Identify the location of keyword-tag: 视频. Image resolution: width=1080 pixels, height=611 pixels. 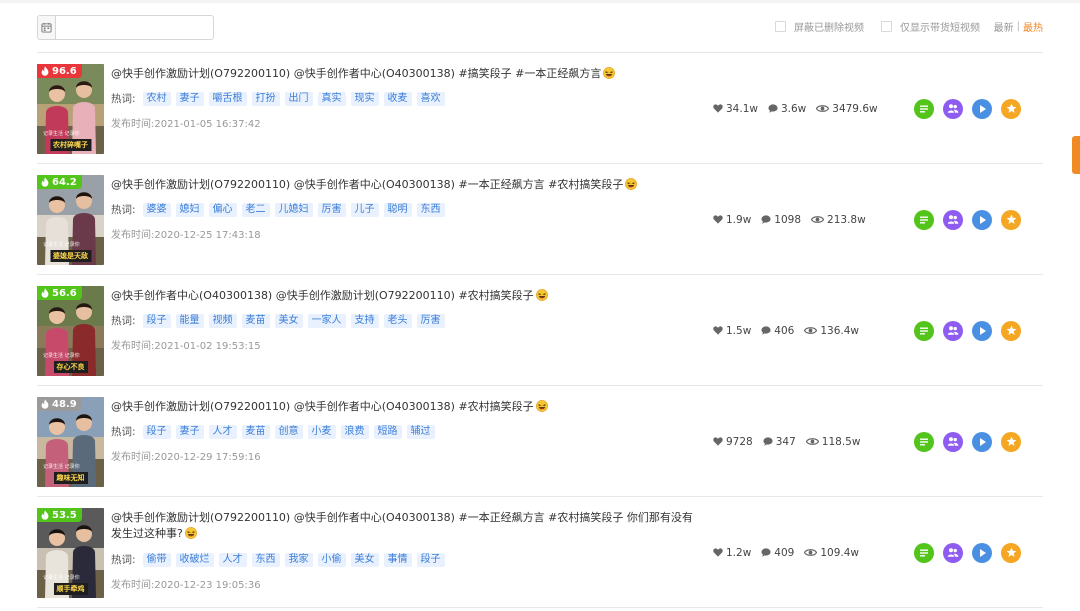
(222, 320).